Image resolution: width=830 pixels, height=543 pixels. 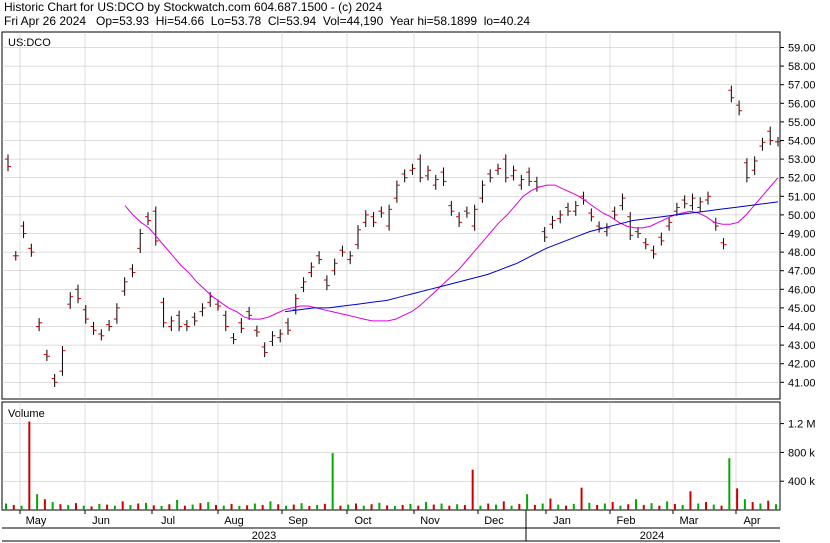 I want to click on price-tick-label: 44.00, so click(x=802, y=328).